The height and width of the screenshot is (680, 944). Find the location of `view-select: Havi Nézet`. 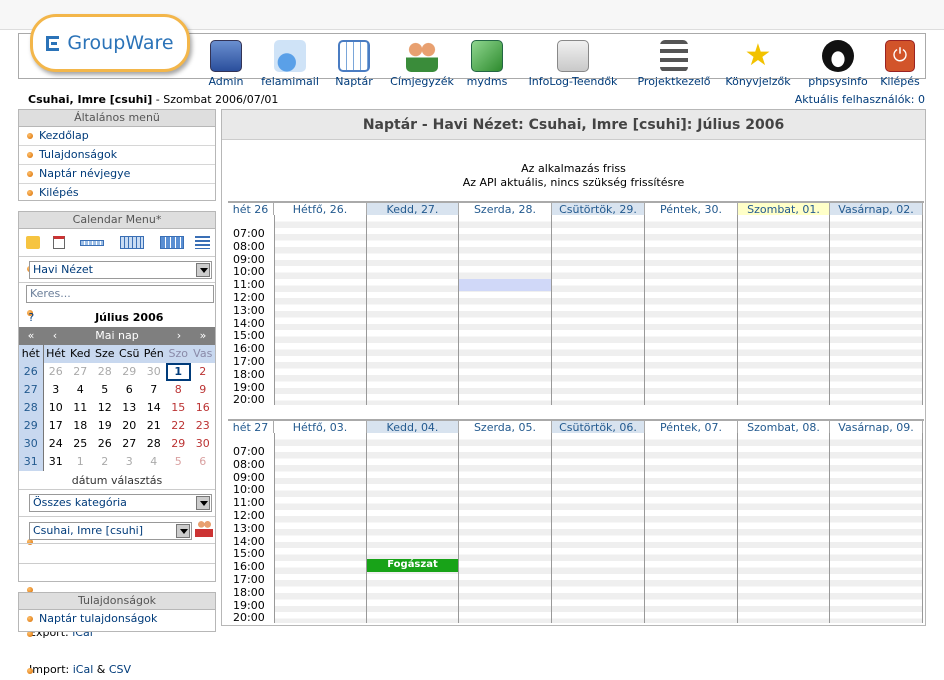

view-select: Havi Nézet is located at coordinates (120, 270).